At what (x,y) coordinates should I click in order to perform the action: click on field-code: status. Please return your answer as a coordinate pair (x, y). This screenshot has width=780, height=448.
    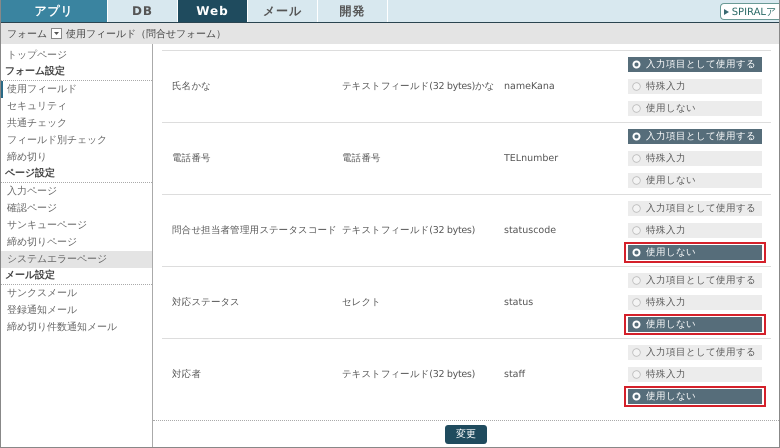
    Looking at the image, I should click on (519, 302).